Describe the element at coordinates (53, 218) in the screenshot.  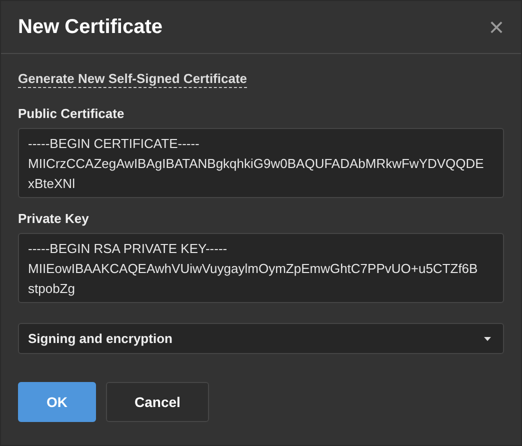
I see `field-label: Private Key` at that location.